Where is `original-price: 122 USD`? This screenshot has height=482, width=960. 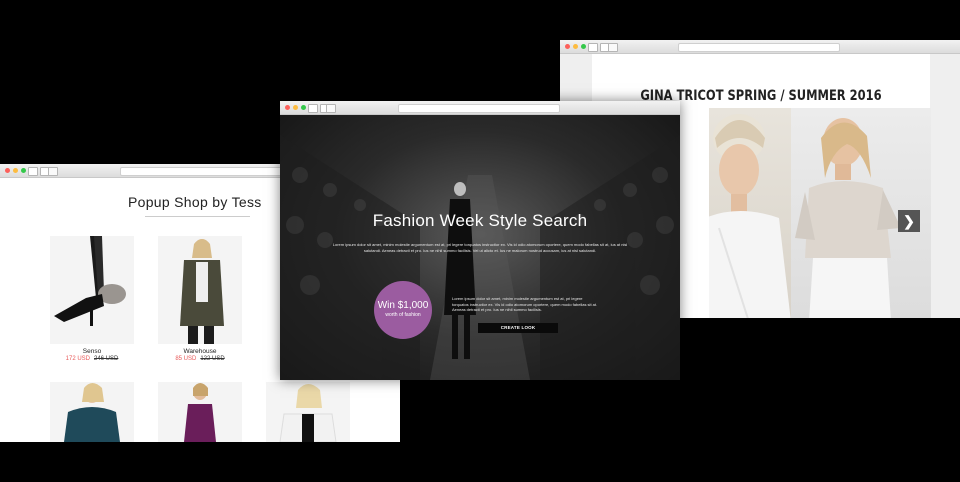
original-price: 122 USD is located at coordinates (212, 359).